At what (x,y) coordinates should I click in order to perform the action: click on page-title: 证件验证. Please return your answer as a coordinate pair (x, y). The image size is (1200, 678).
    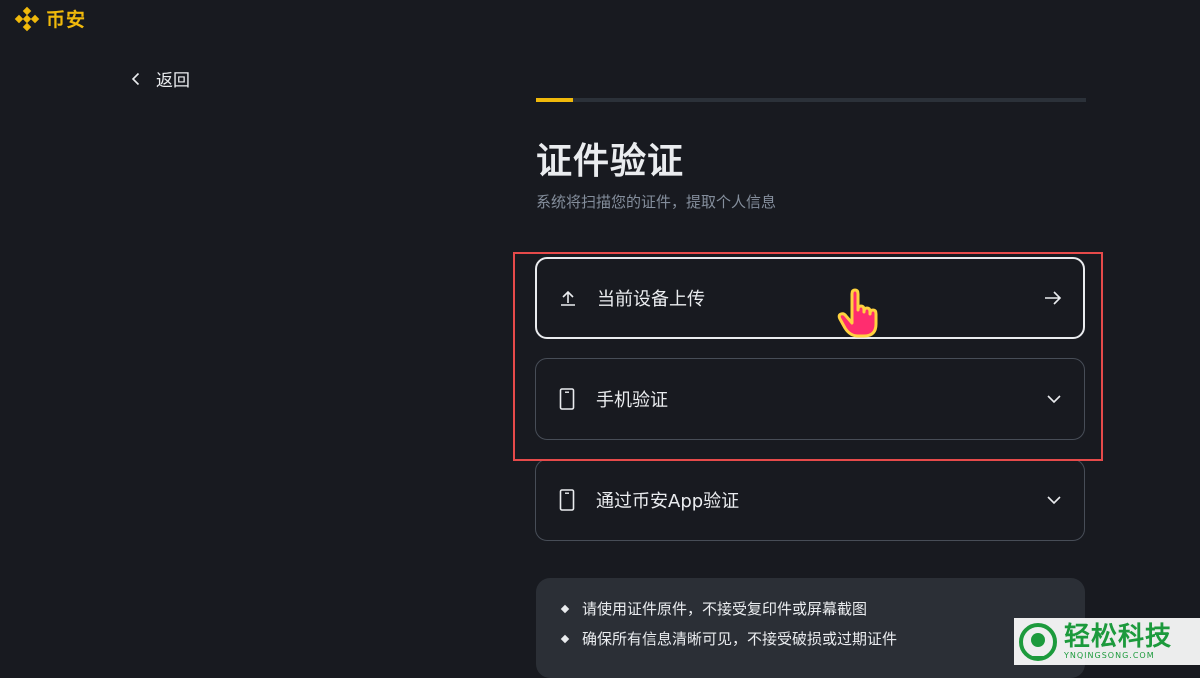
    Looking at the image, I should click on (610, 161).